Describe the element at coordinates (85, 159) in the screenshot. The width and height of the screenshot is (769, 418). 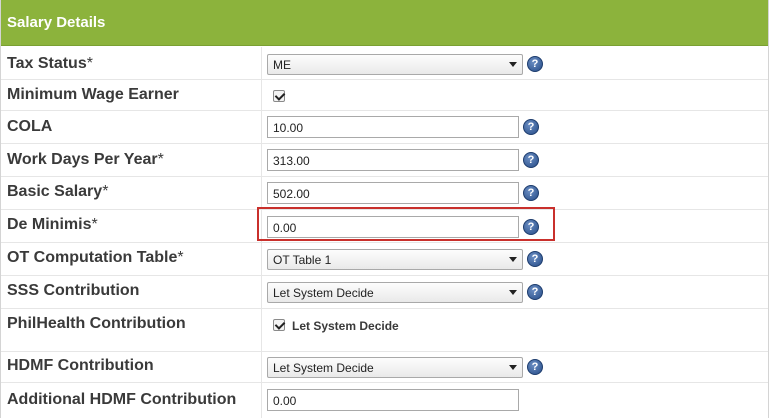
I see `work-days-label: Work Days Per Year*` at that location.